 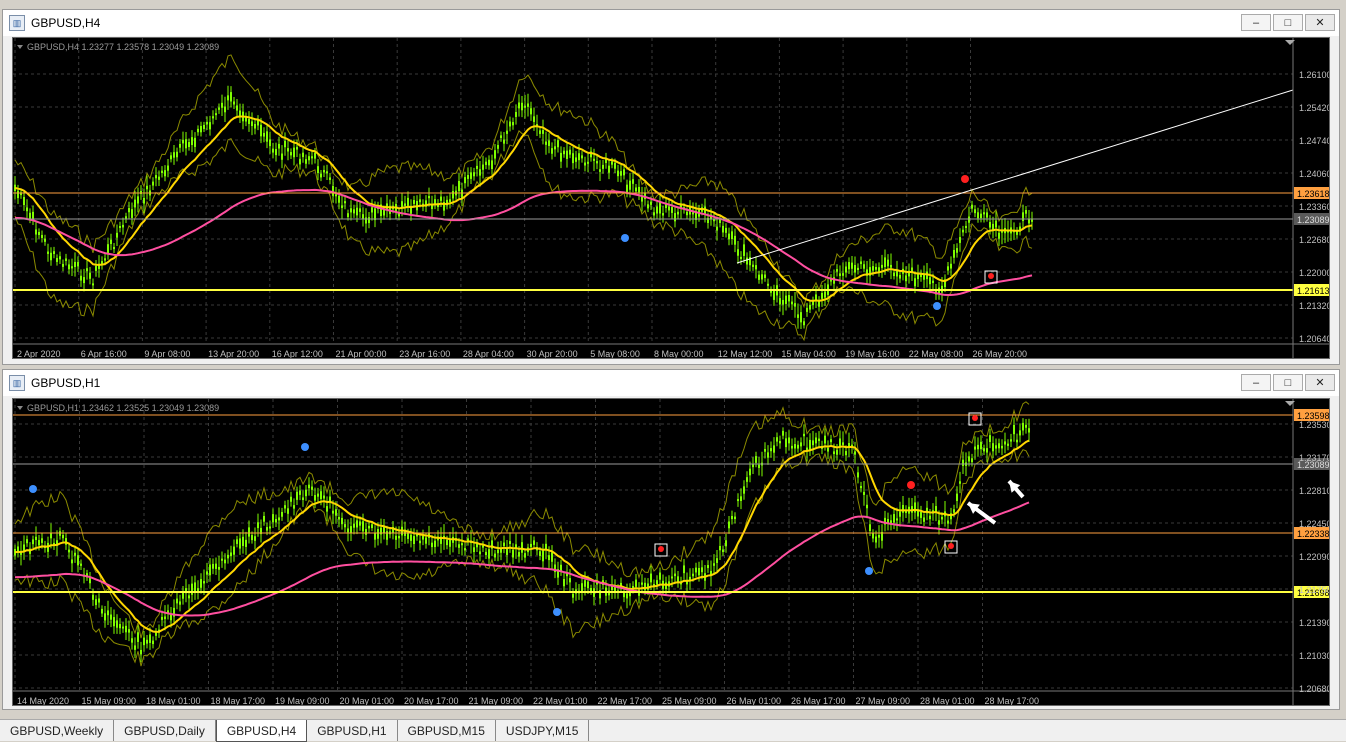 What do you see at coordinates (104, 353) in the screenshot?
I see `time-axis-label: 6 Apr 16:00` at bounding box center [104, 353].